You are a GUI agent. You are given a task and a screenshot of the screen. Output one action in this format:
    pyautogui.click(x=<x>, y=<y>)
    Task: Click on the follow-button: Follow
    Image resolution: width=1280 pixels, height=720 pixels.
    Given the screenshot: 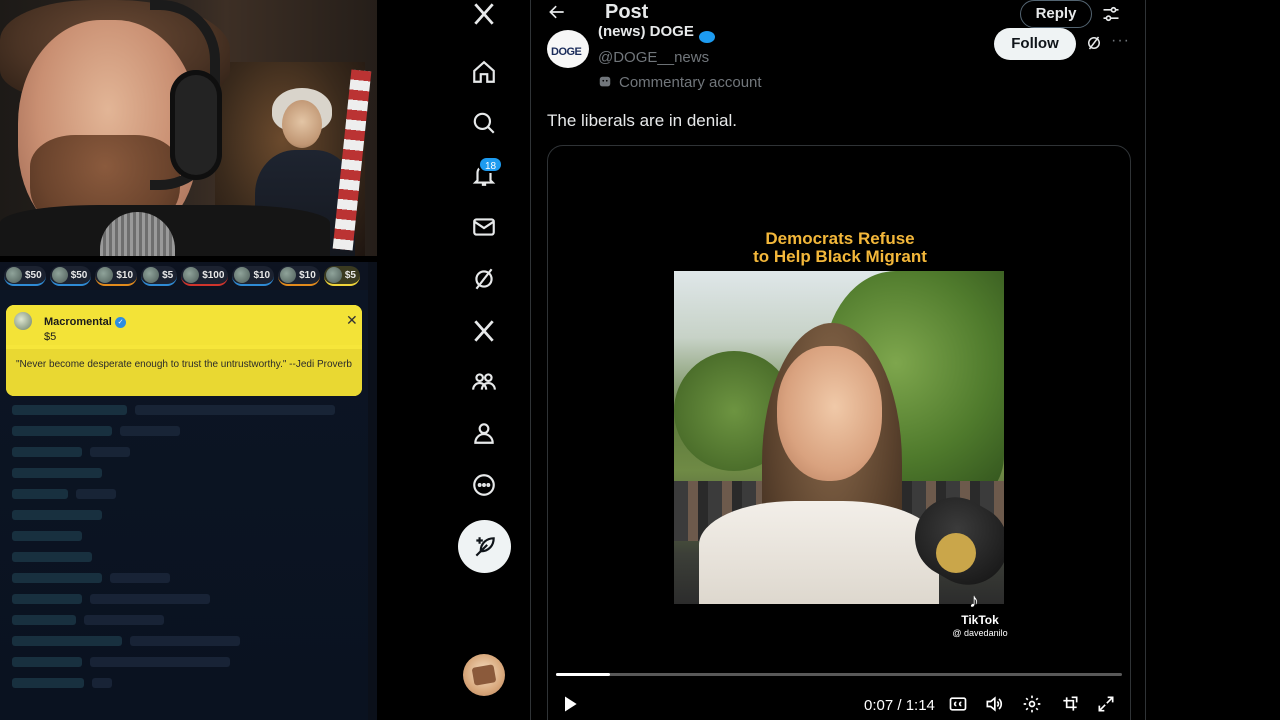 What is the action you would take?
    pyautogui.click(x=1035, y=44)
    